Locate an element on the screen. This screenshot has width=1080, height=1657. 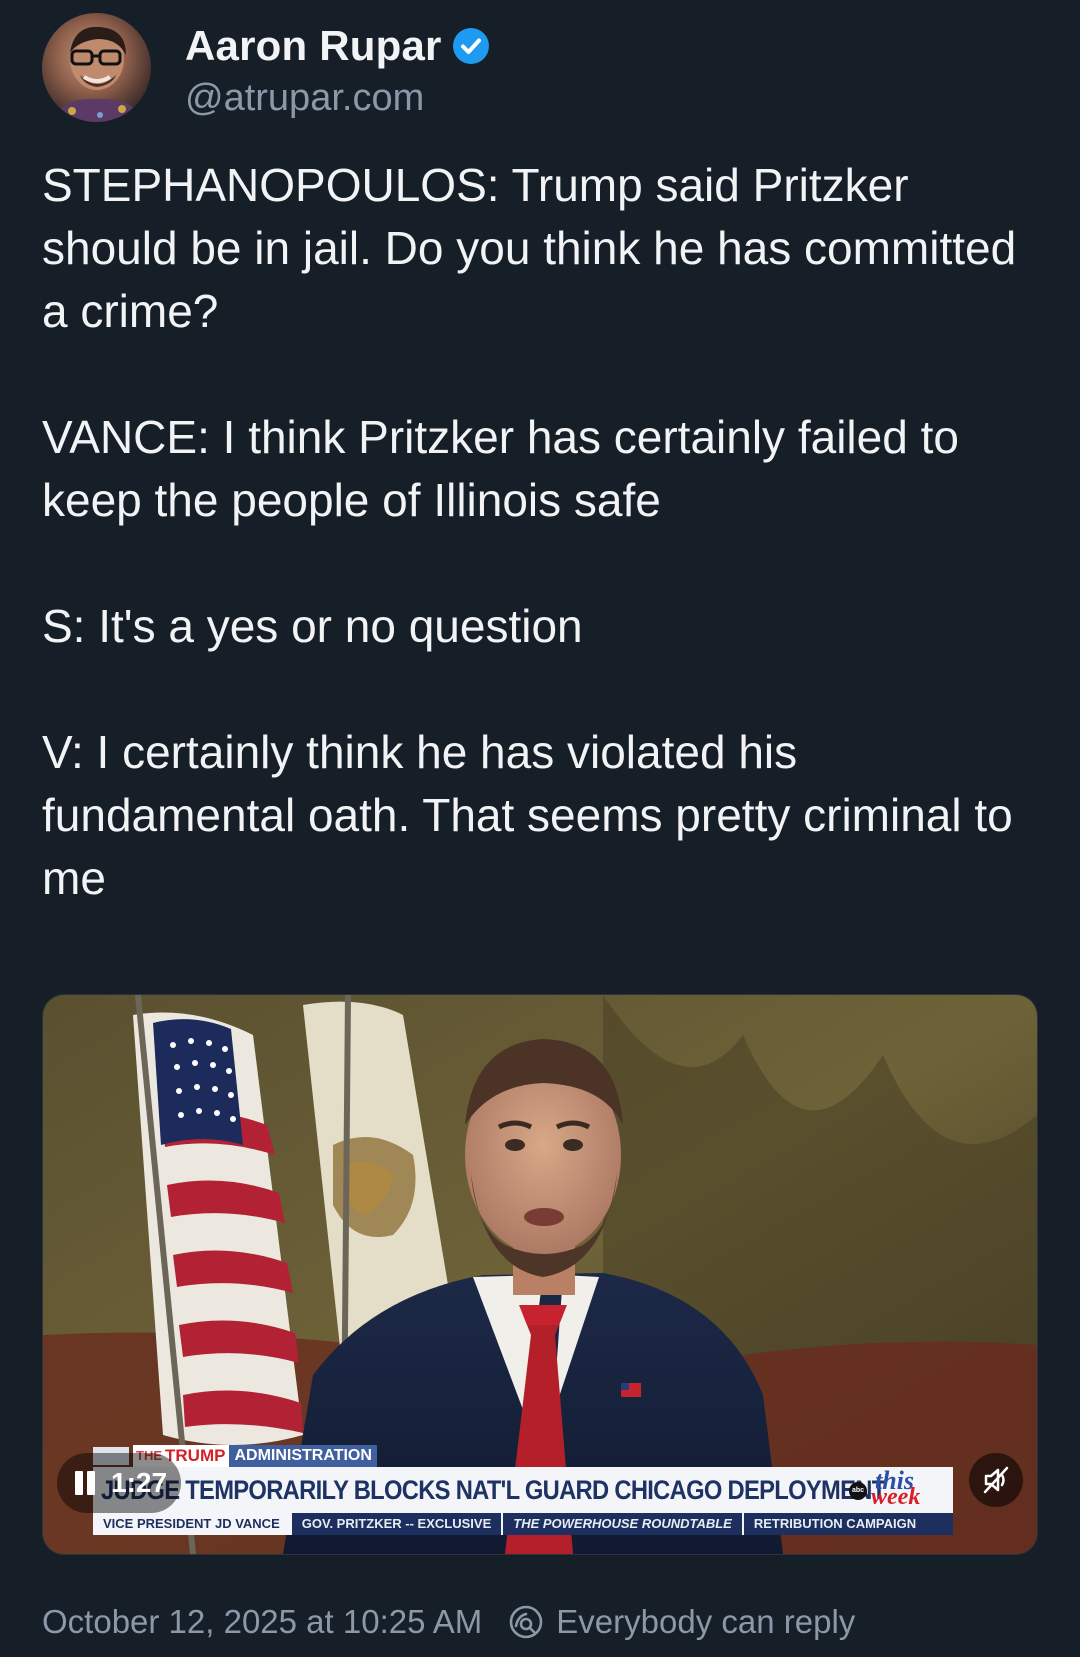
this-week-logo: abc this week is located at coordinates (894, 1488).